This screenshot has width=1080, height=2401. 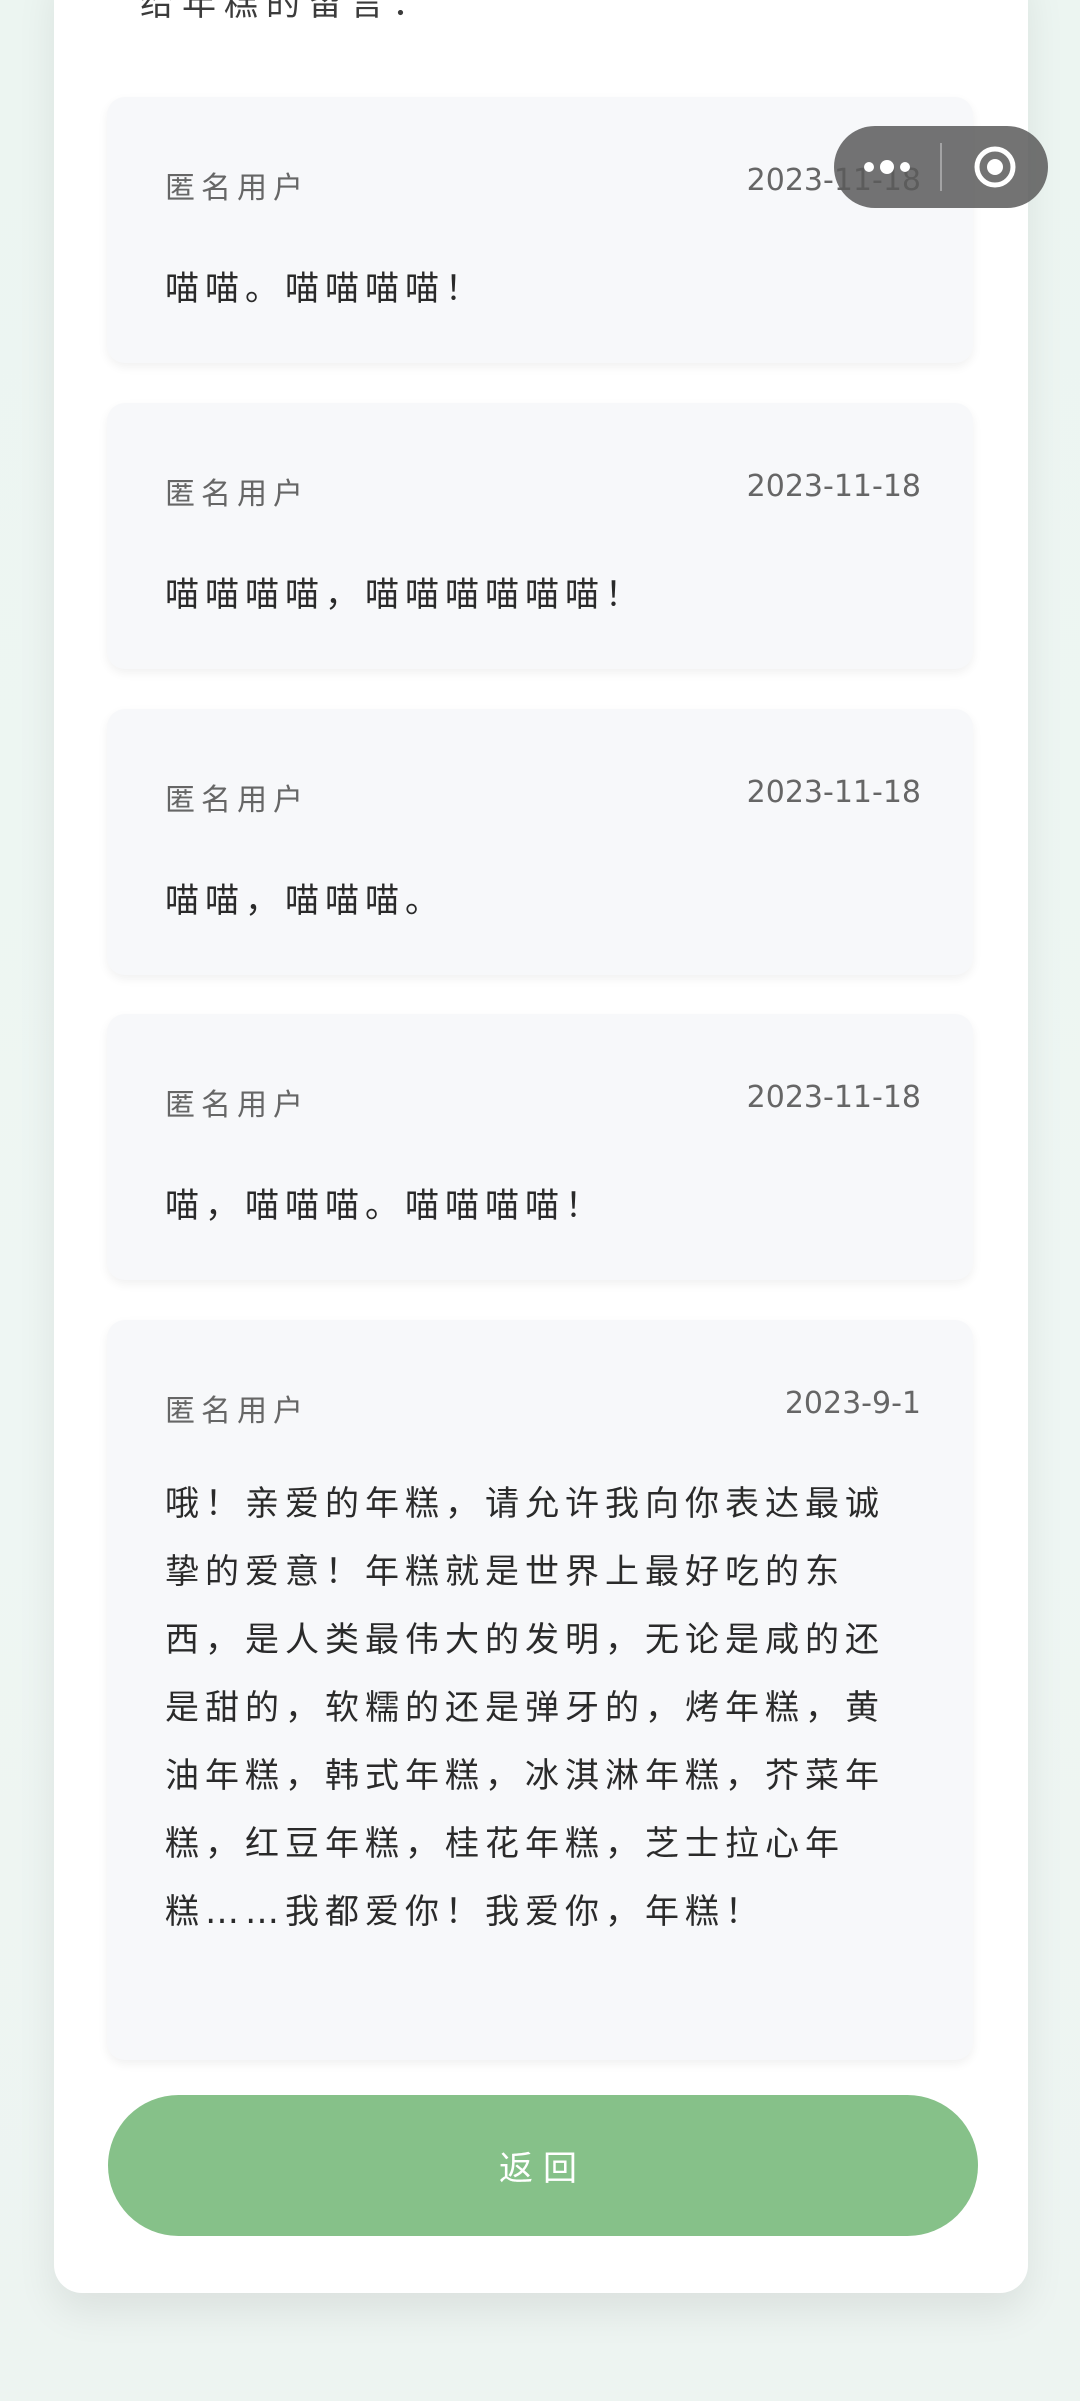 What do you see at coordinates (325, 289) in the screenshot?
I see `comment-text: 喵喵。喵喵喵喵！` at bounding box center [325, 289].